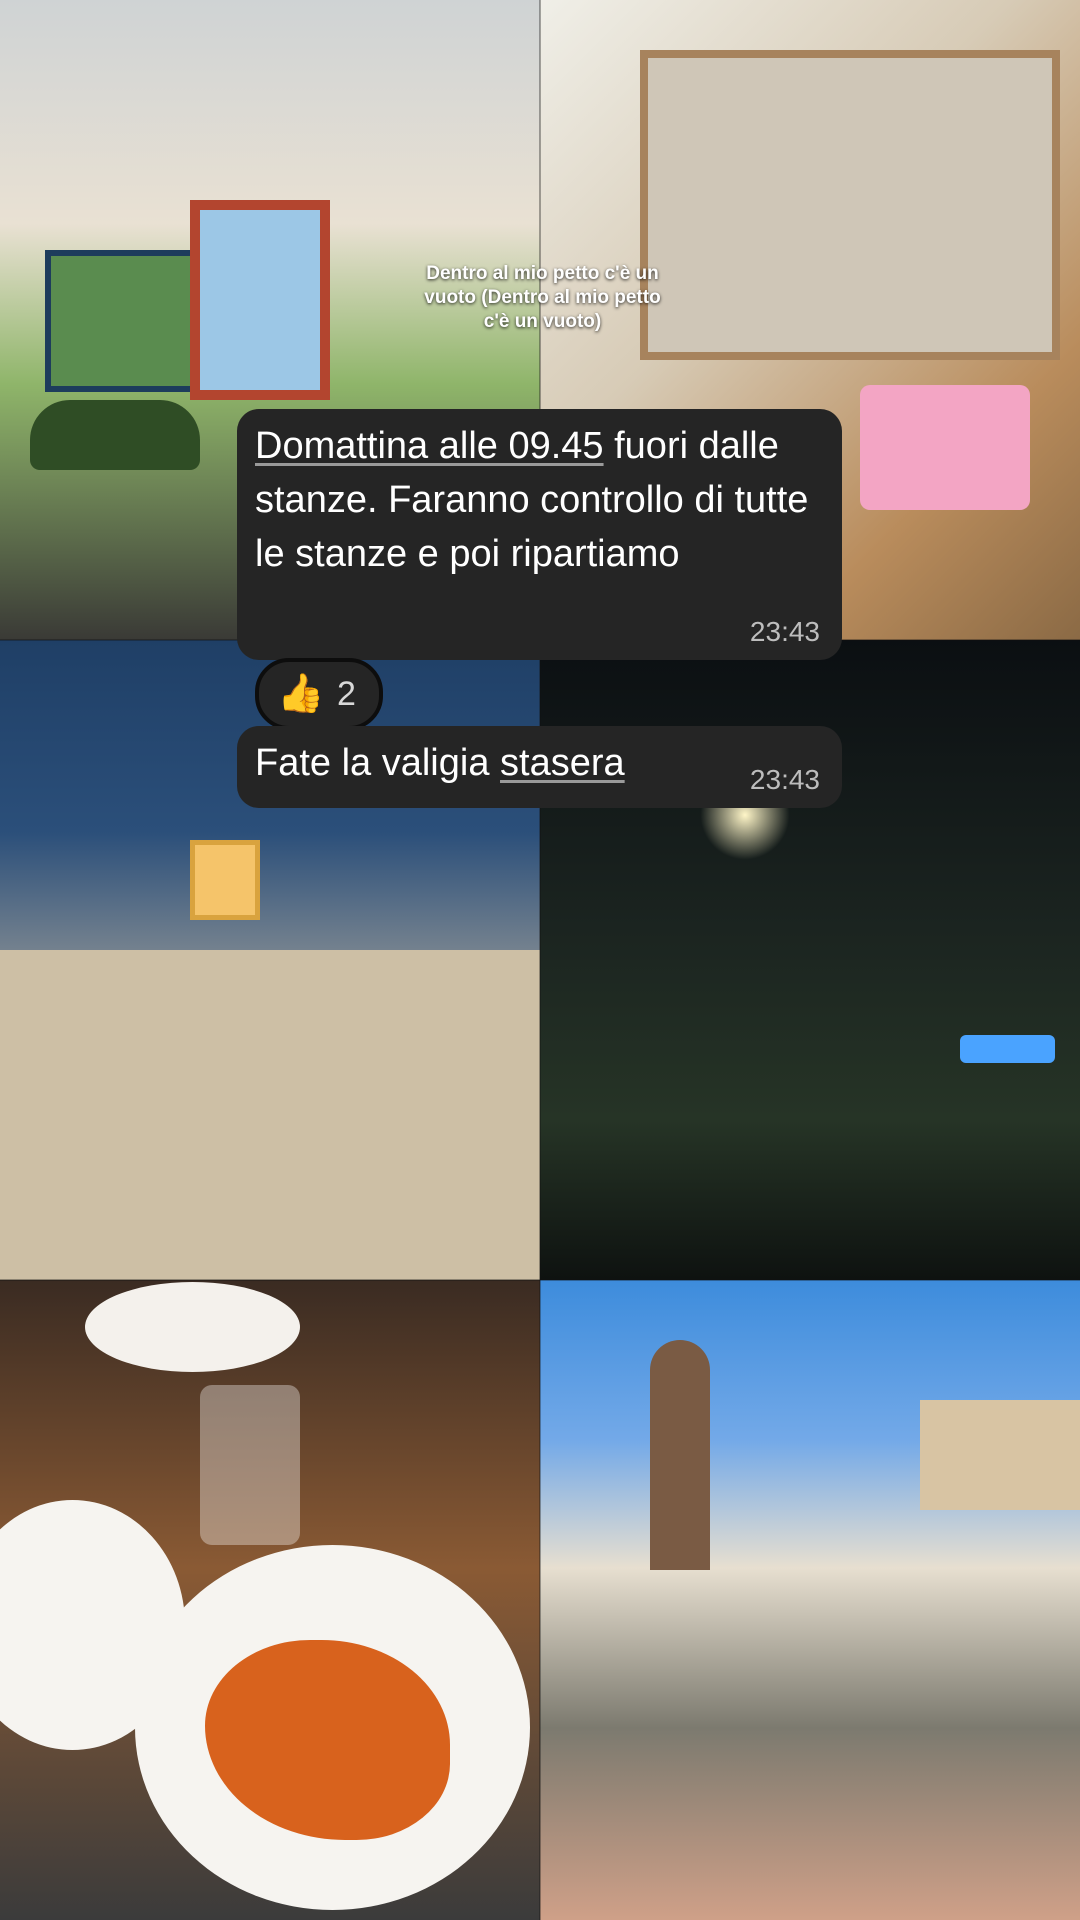  What do you see at coordinates (192, 1327) in the screenshot?
I see `plate` at bounding box center [192, 1327].